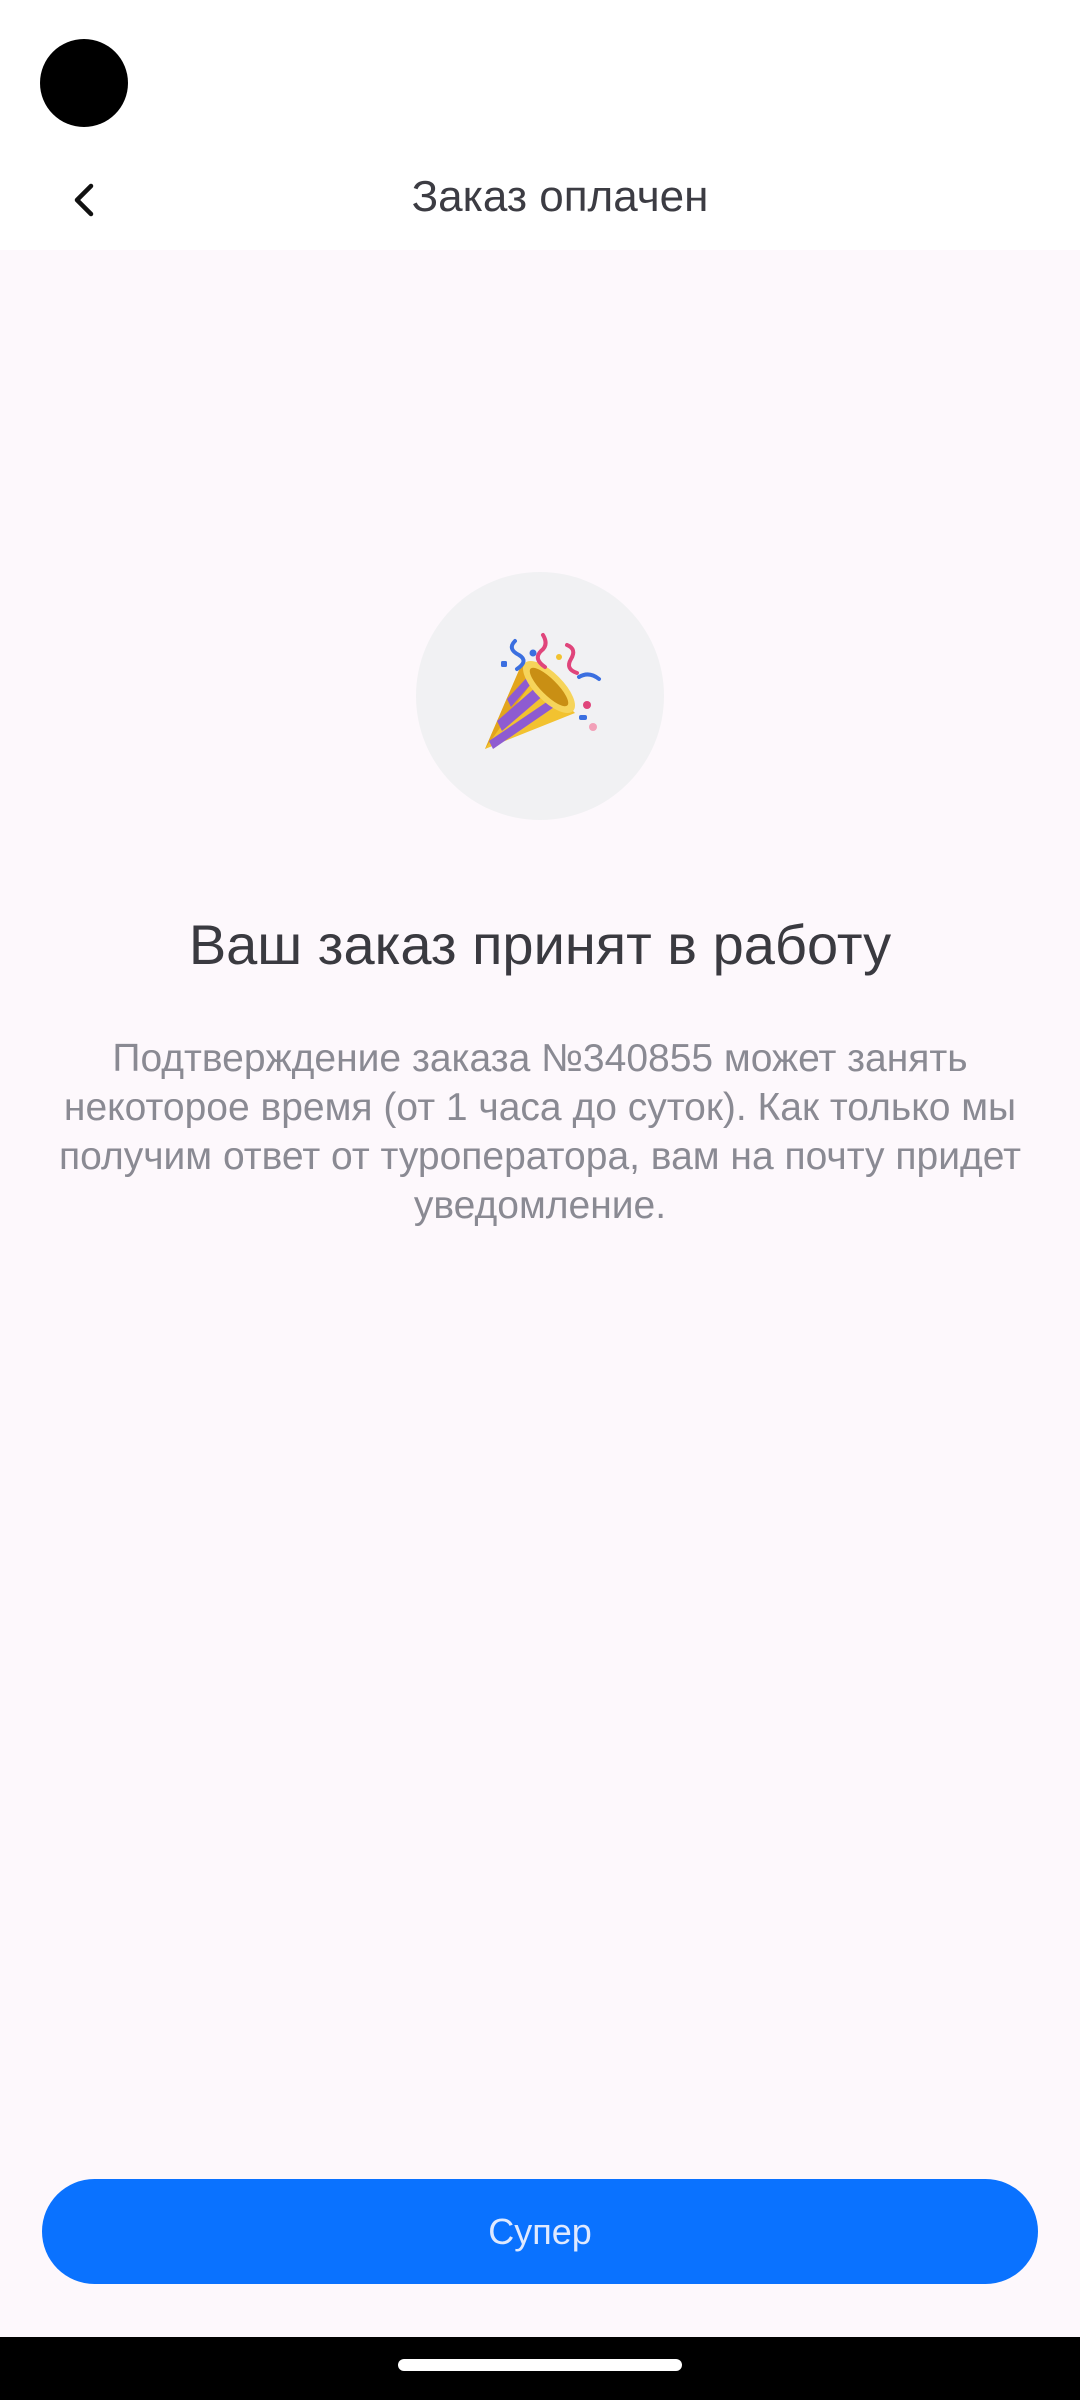  Describe the element at coordinates (540, 2231) in the screenshot. I see `super-button: Супер` at that location.